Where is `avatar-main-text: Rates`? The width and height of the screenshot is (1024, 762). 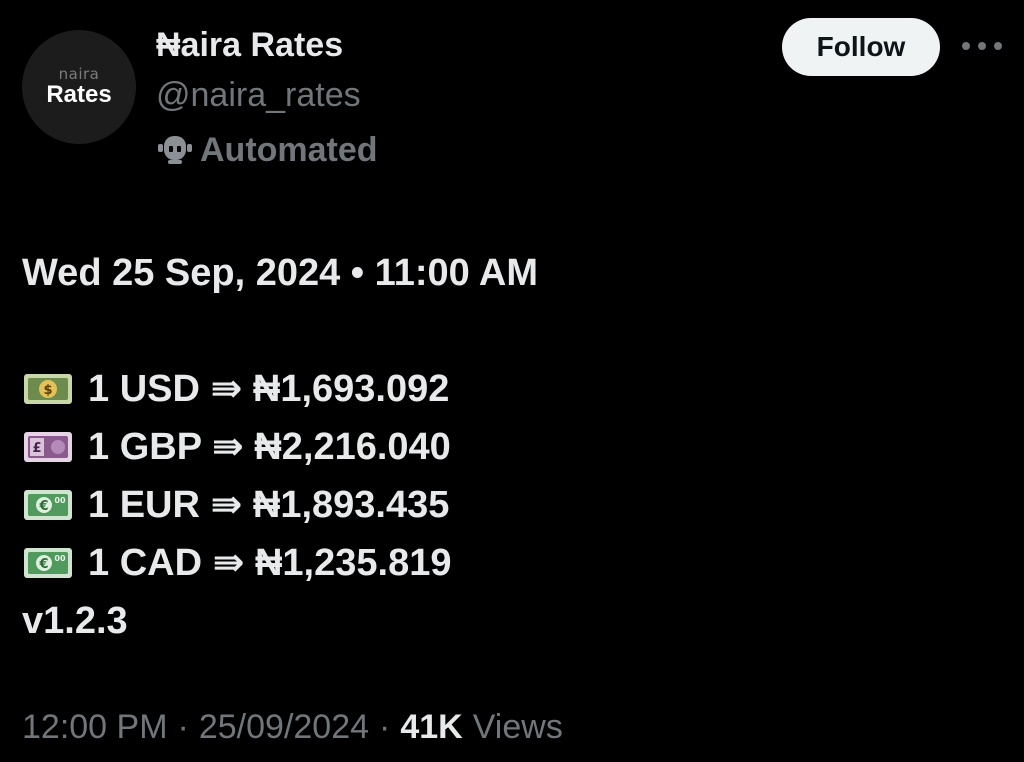
avatar-main-text: Rates is located at coordinates (79, 94).